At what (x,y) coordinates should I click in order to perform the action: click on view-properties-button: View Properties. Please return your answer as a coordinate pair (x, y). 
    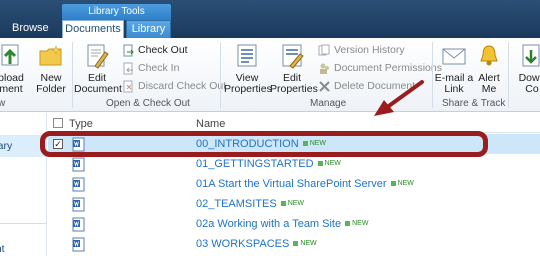
    Looking at the image, I should click on (248, 68).